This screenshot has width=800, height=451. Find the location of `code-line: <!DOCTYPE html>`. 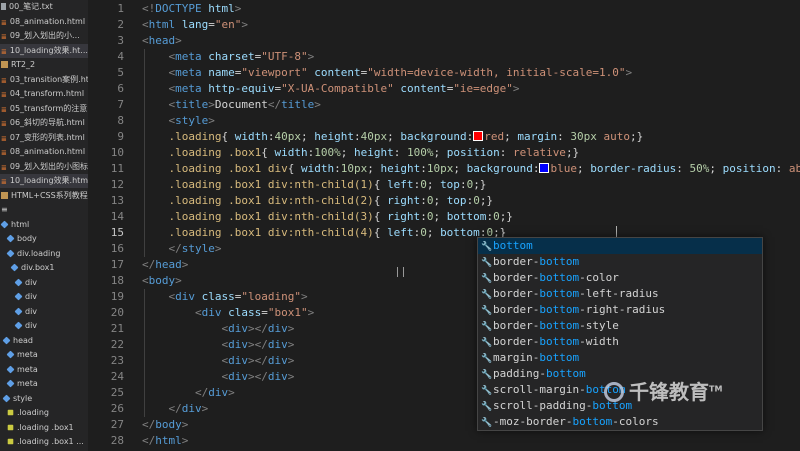

code-line: <!DOCTYPE html> is located at coordinates (191, 9).